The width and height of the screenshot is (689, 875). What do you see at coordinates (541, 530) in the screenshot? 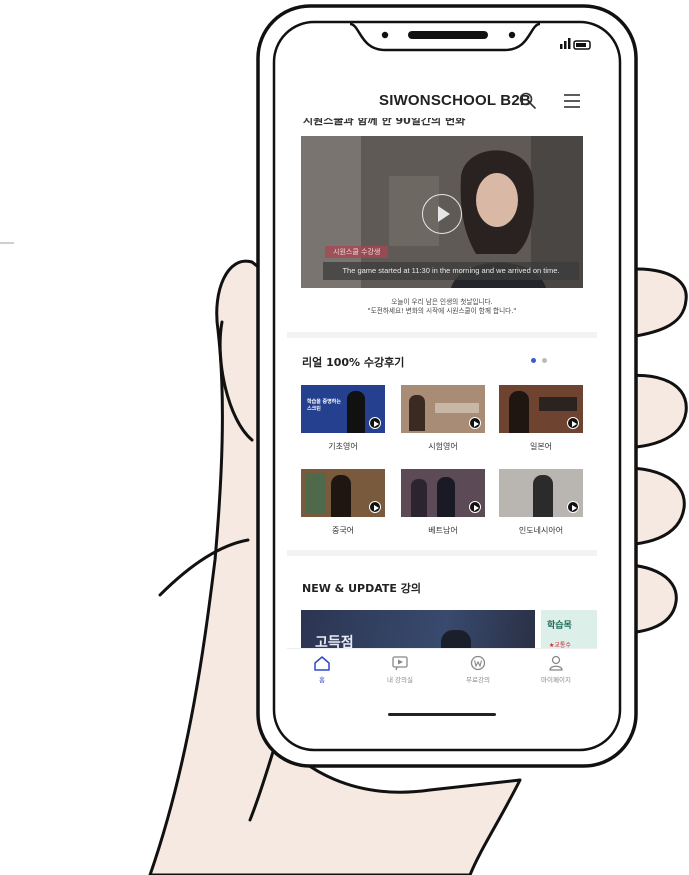
I see `review-card-label: 인도네시아어` at bounding box center [541, 530].